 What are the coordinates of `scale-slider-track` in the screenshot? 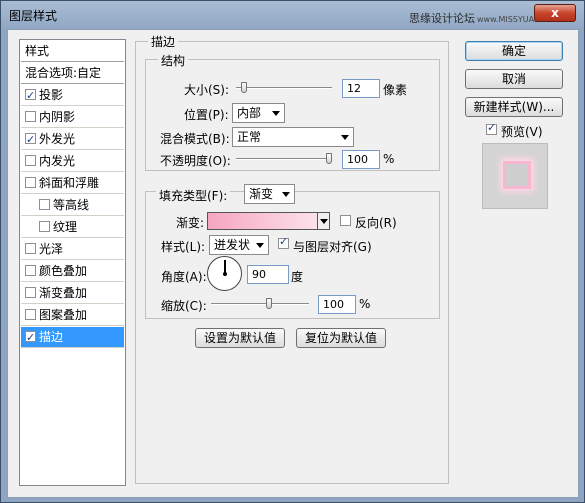 It's located at (260, 304).